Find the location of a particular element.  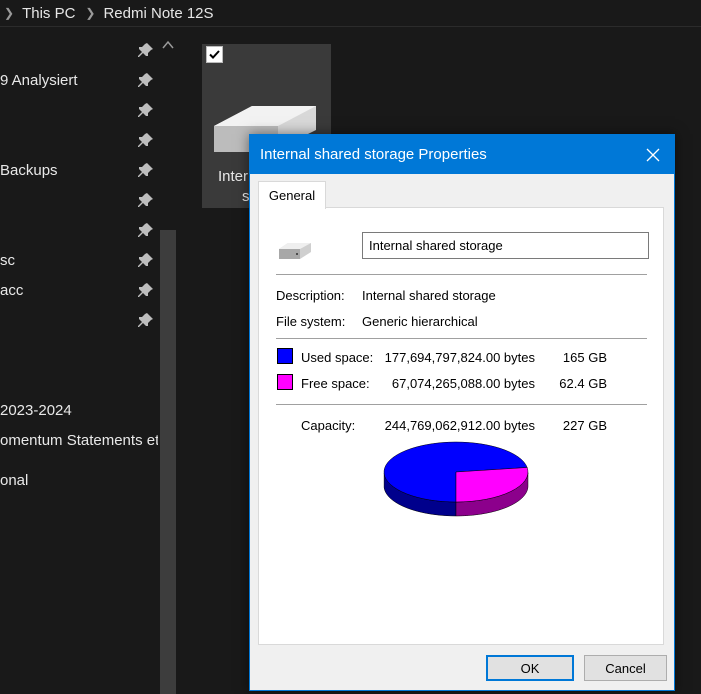

description-label: Description: is located at coordinates (310, 295).